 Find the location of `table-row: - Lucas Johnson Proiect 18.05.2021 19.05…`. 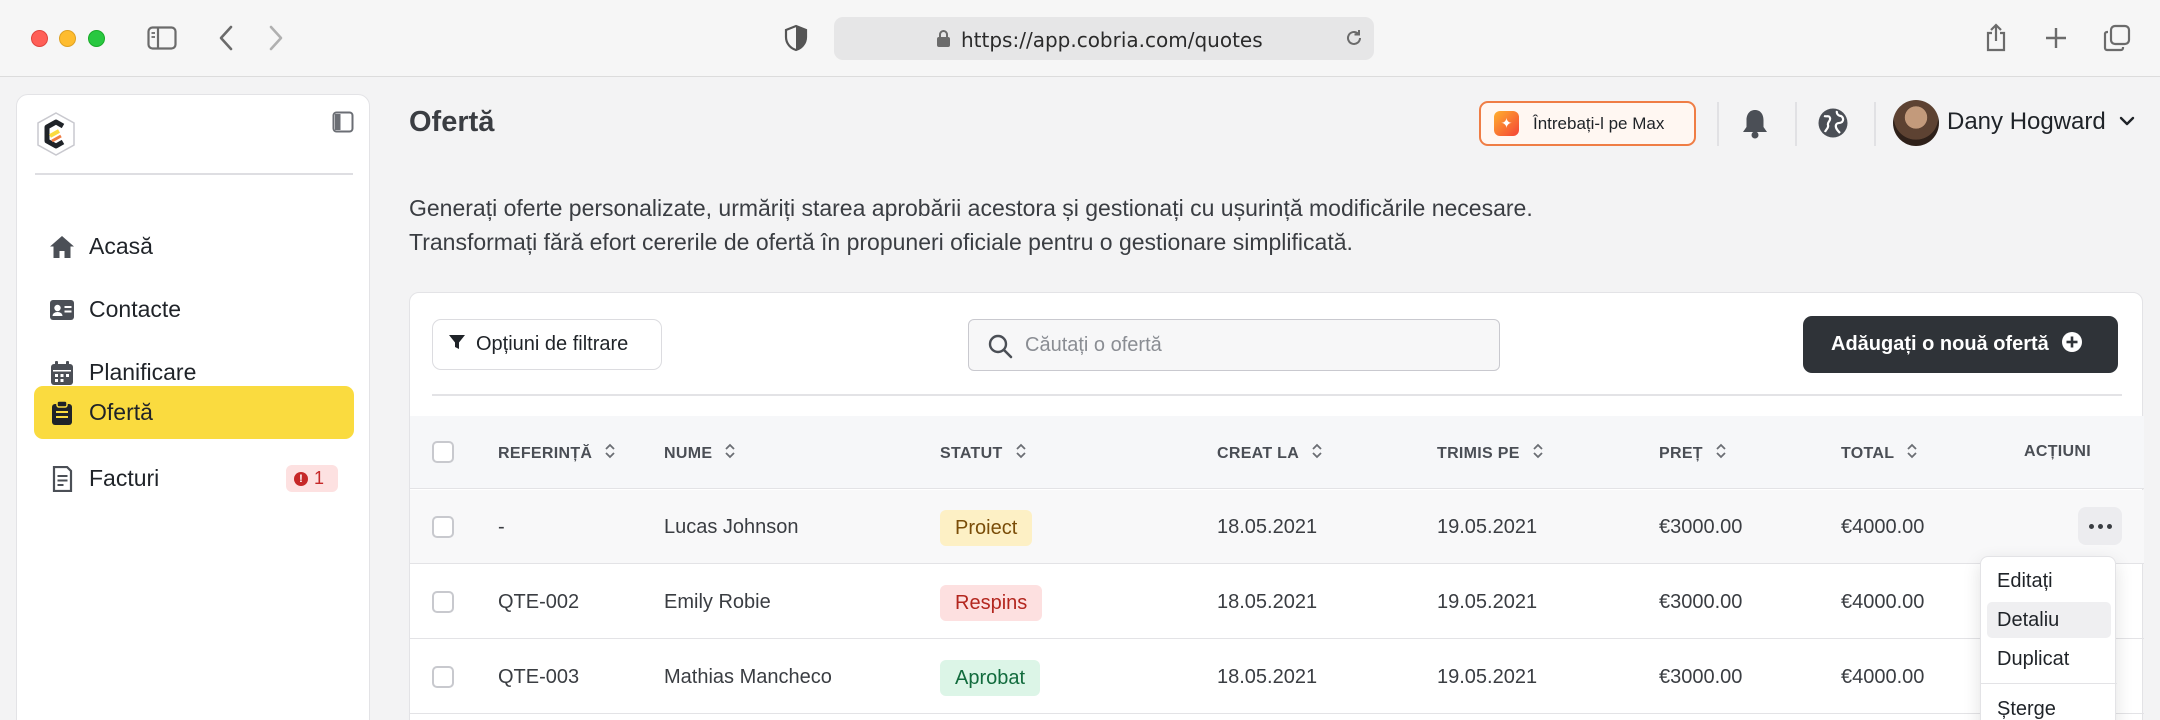

table-row: - Lucas Johnson Proiect 18.05.2021 19.05… is located at coordinates (1277, 527).